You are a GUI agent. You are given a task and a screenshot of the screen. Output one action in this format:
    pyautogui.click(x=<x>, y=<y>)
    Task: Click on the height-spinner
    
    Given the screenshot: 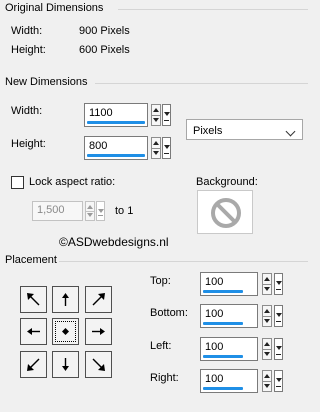 What is the action you would take?
    pyautogui.click(x=156, y=148)
    